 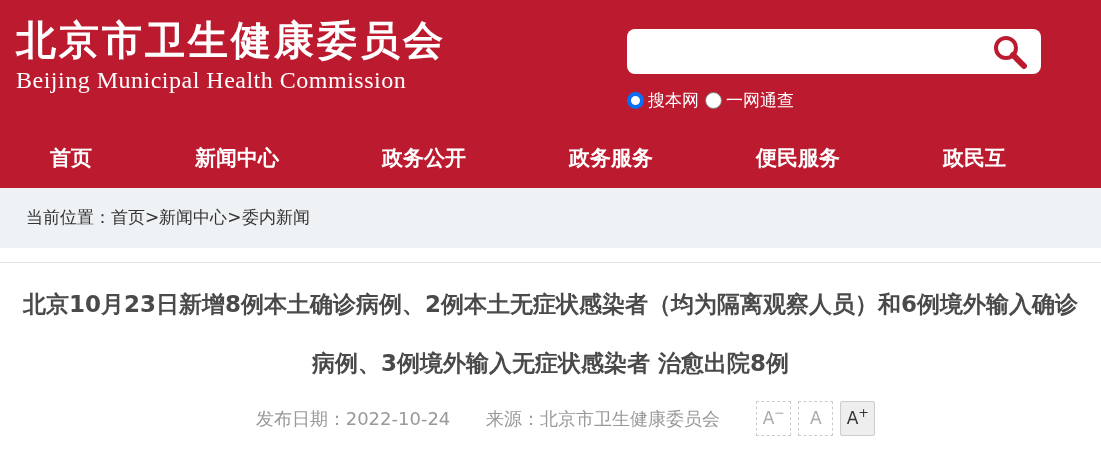 I want to click on radio-label: 搜本网, so click(x=673, y=101).